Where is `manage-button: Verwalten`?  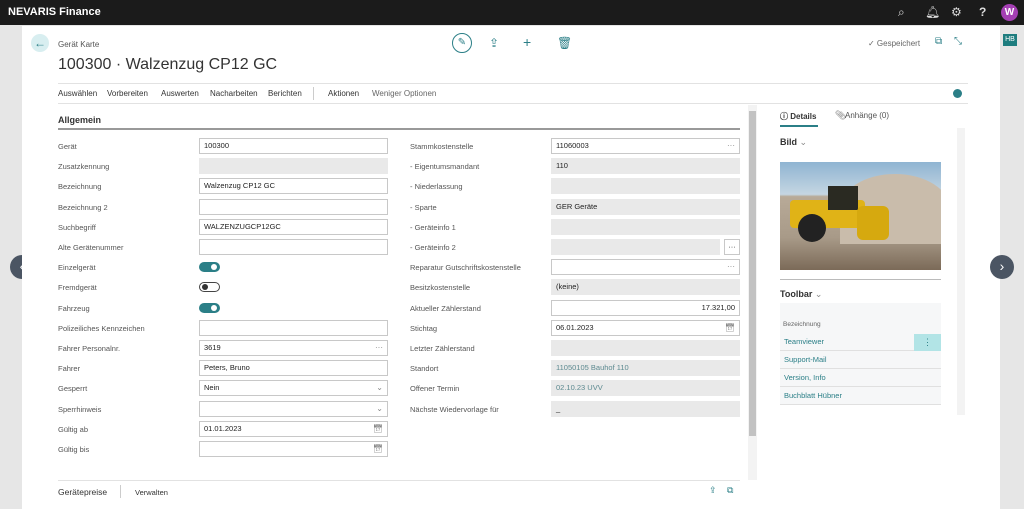 manage-button: Verwalten is located at coordinates (151, 492).